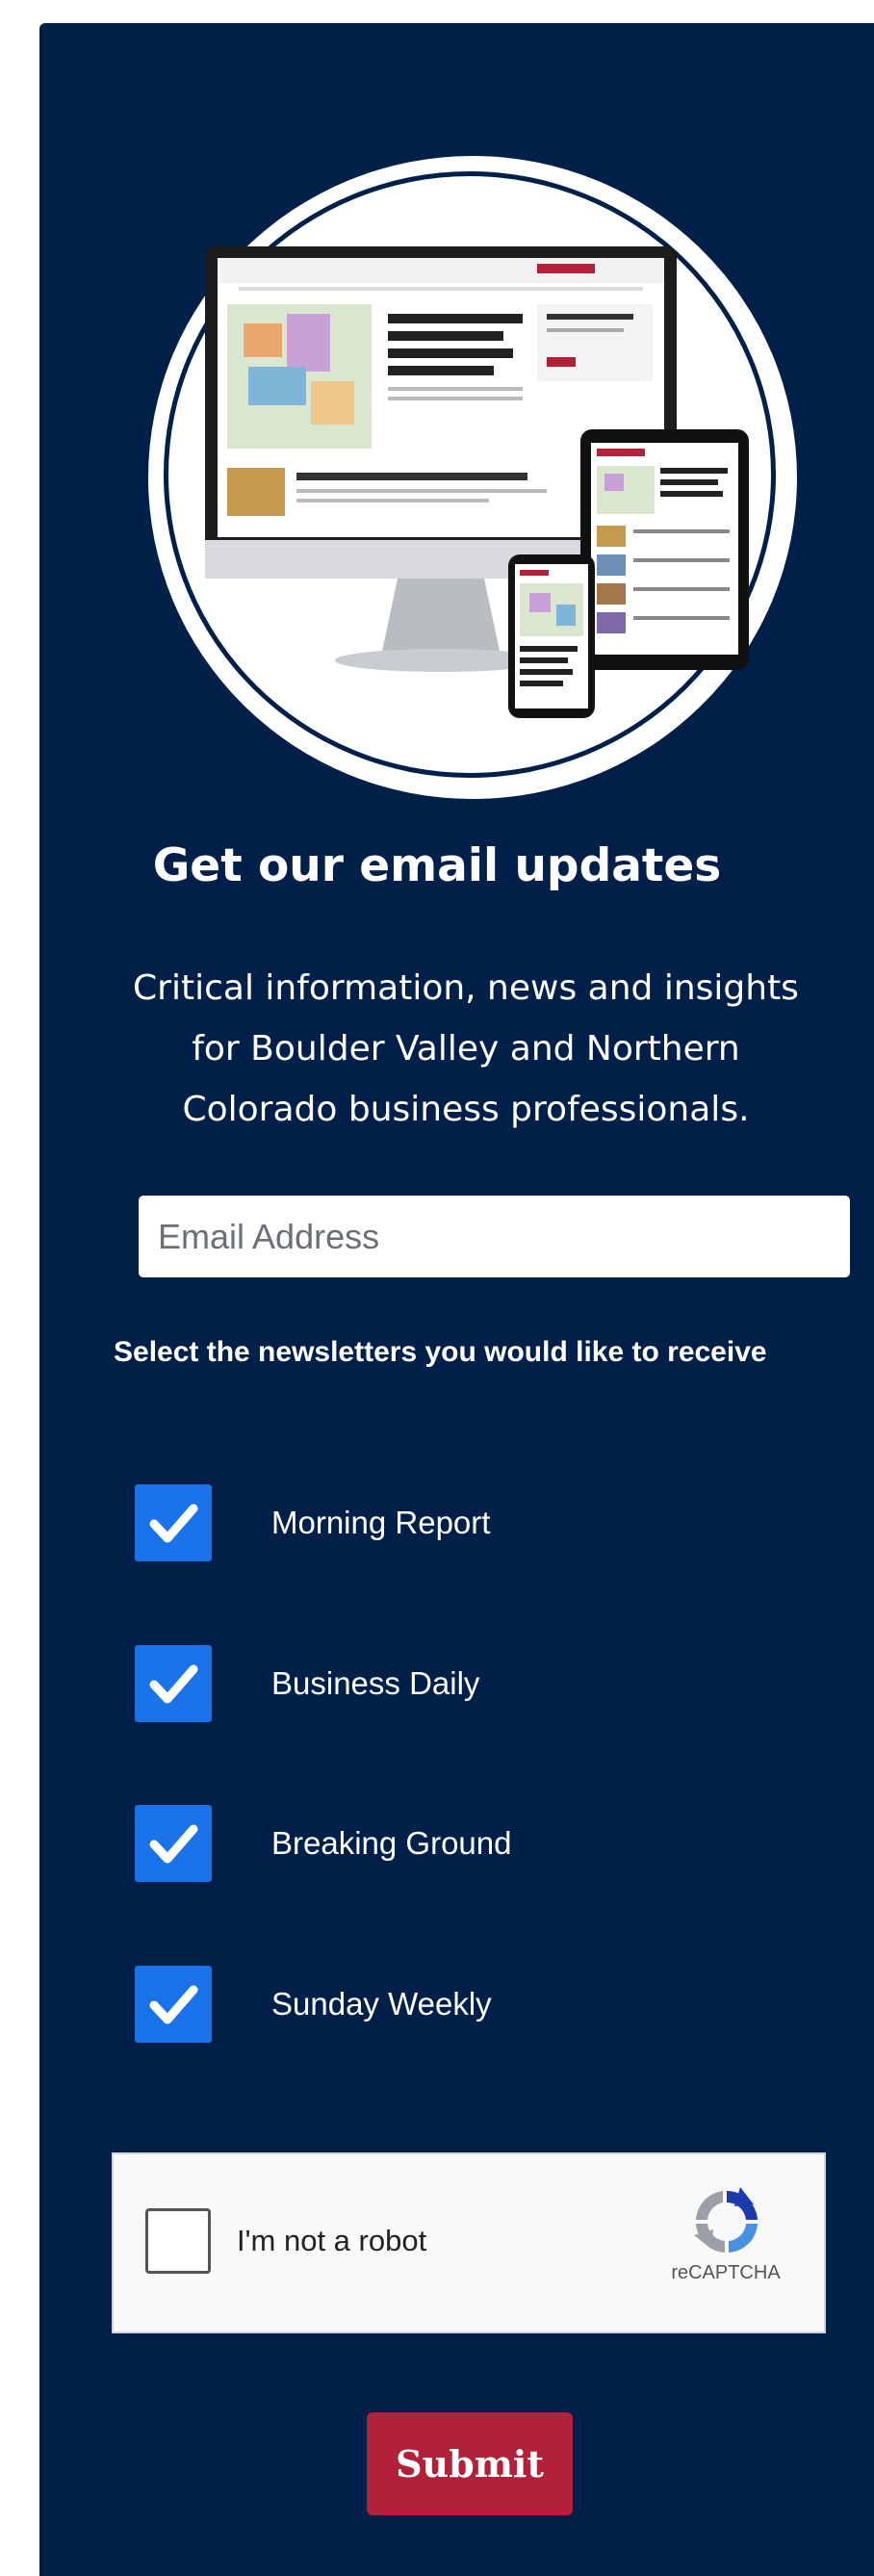  I want to click on recaptcha-label: I'm not a robot, so click(332, 2240).